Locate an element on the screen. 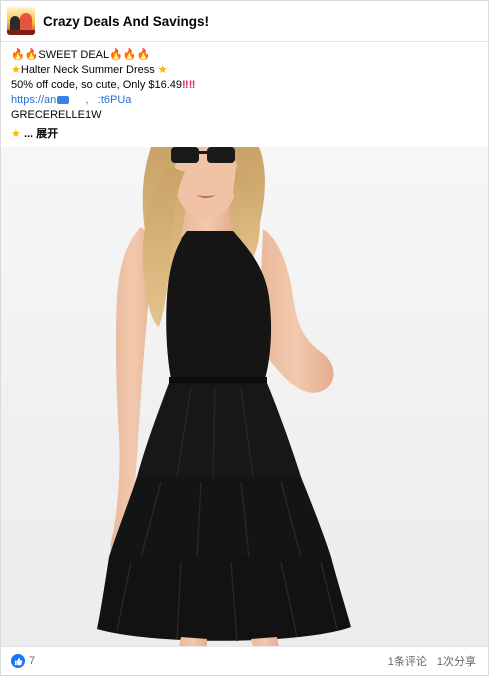  post-line-3: 50% off code, so cute, Only $16.49‼‼ is located at coordinates (244, 85).